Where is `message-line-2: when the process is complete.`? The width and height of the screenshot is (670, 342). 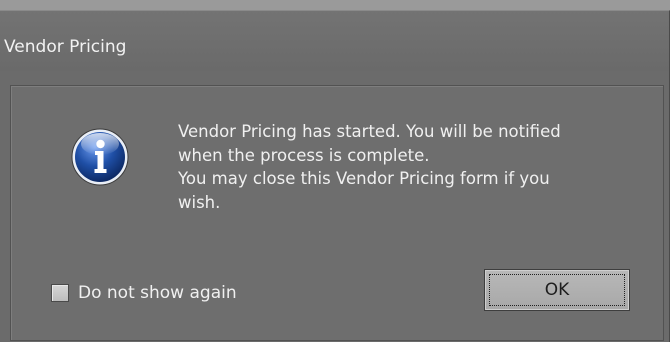
message-line-2: when the process is complete. is located at coordinates (304, 155).